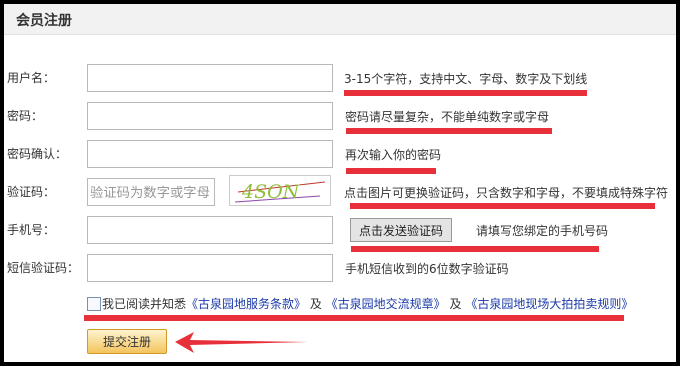 This screenshot has width=680, height=366. What do you see at coordinates (151, 192) in the screenshot?
I see `captcha-input` at bounding box center [151, 192].